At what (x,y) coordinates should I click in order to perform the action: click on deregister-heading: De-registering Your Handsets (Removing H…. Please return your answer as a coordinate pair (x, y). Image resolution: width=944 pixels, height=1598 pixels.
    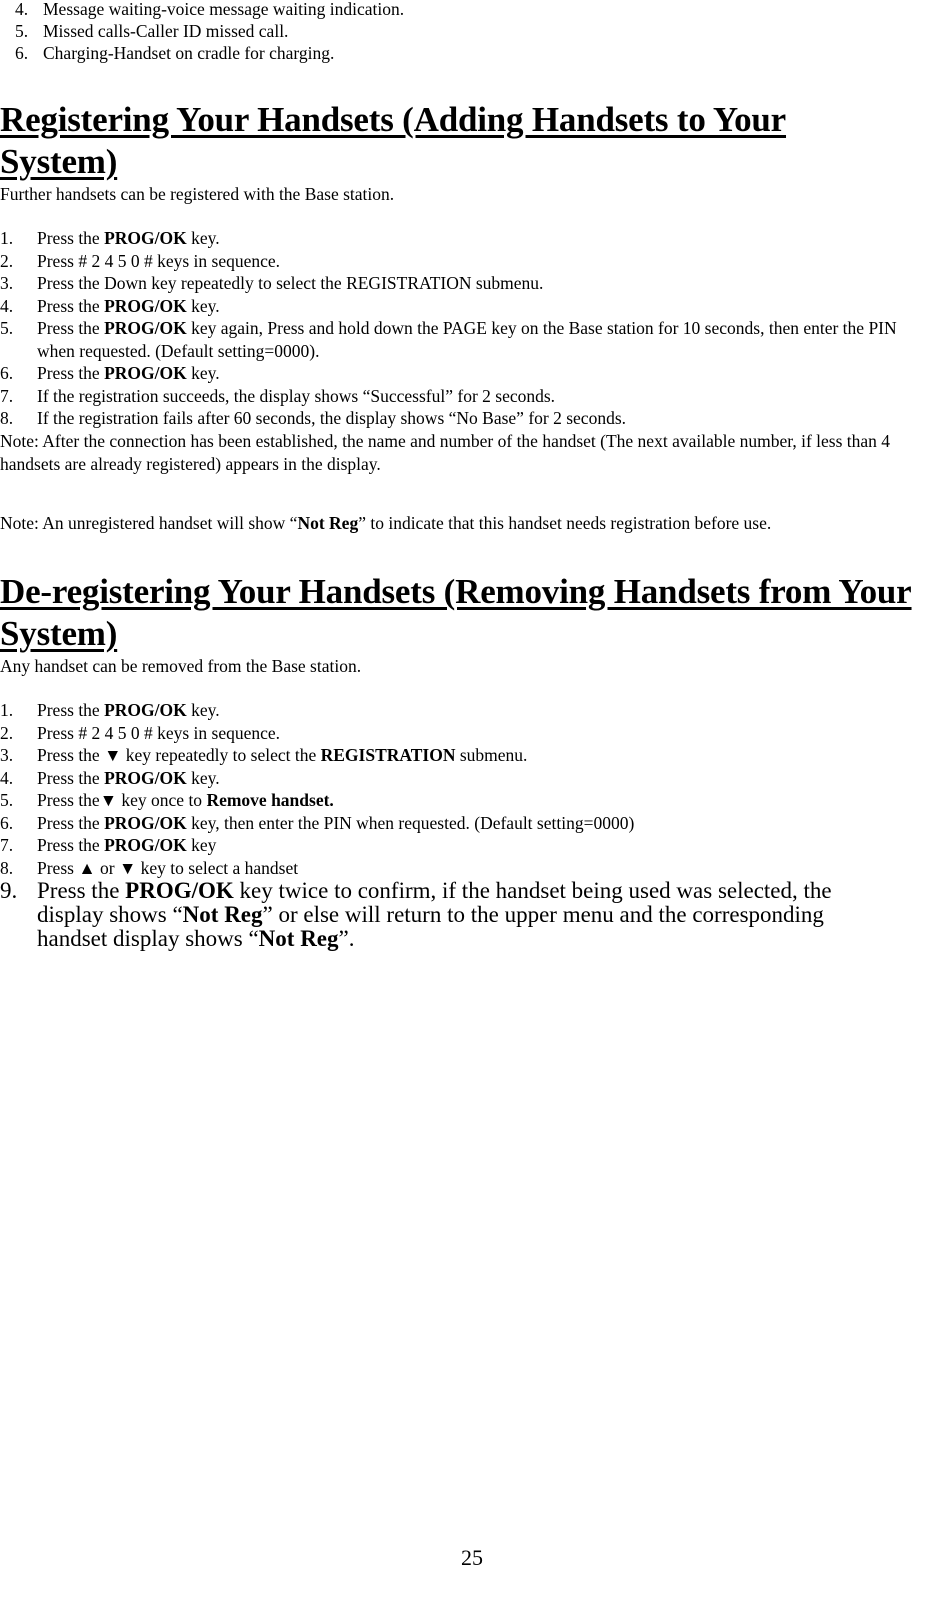
    Looking at the image, I should click on (456, 612).